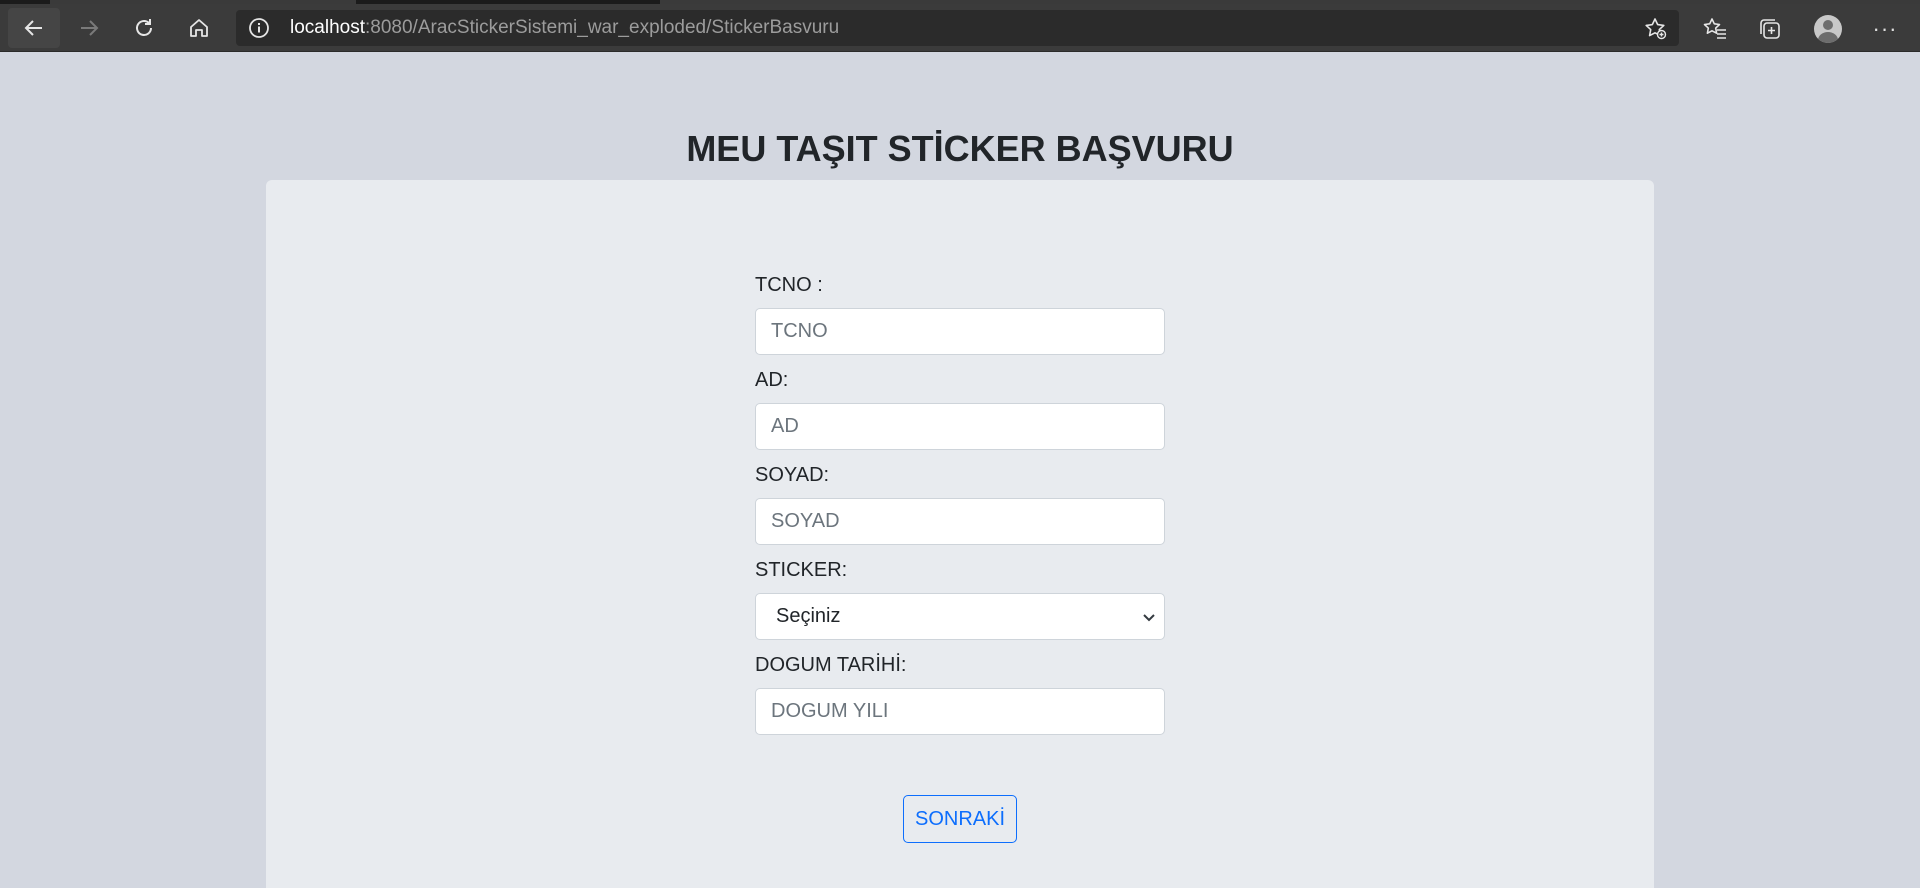 Image resolution: width=1920 pixels, height=888 pixels. What do you see at coordinates (792, 475) in the screenshot?
I see `soyad-label: SOYAD:` at bounding box center [792, 475].